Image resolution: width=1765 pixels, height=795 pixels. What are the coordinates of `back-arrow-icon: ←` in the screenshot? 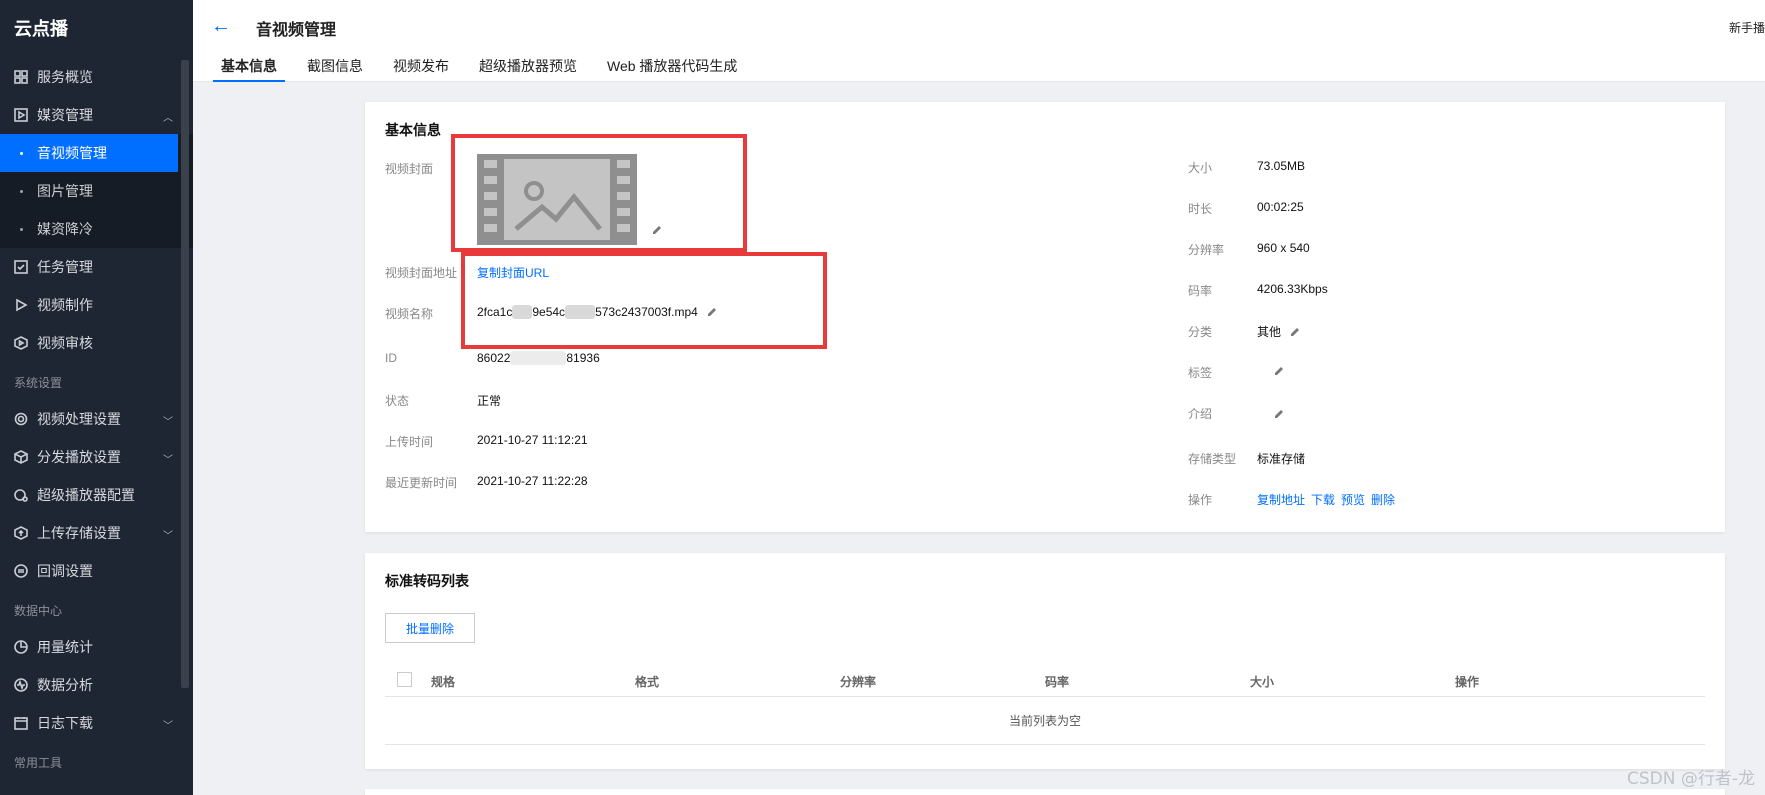 It's located at (221, 26).